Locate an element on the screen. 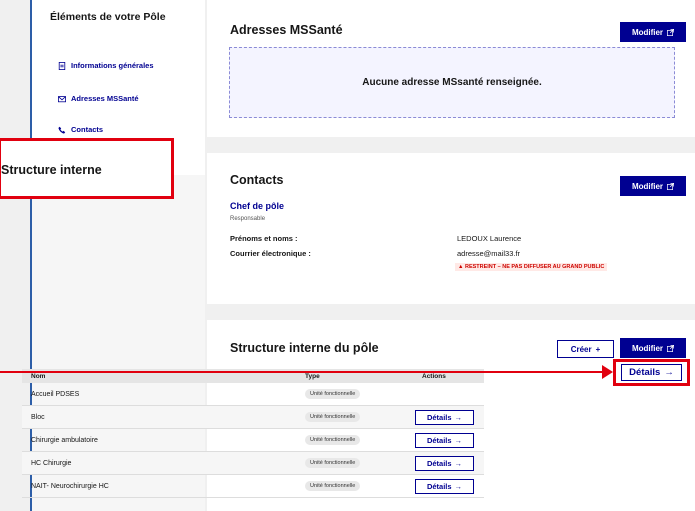 The image size is (695, 511). contacts-modify-button: Modifier is located at coordinates (653, 186).